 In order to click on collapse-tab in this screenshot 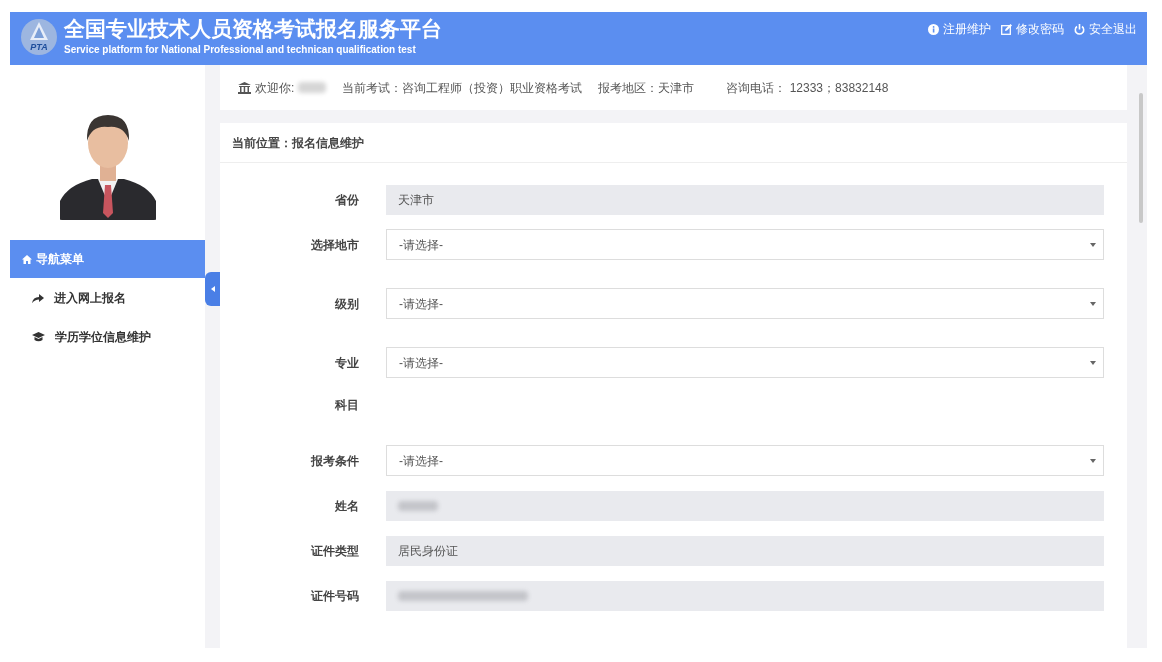, I will do `click(212, 289)`.